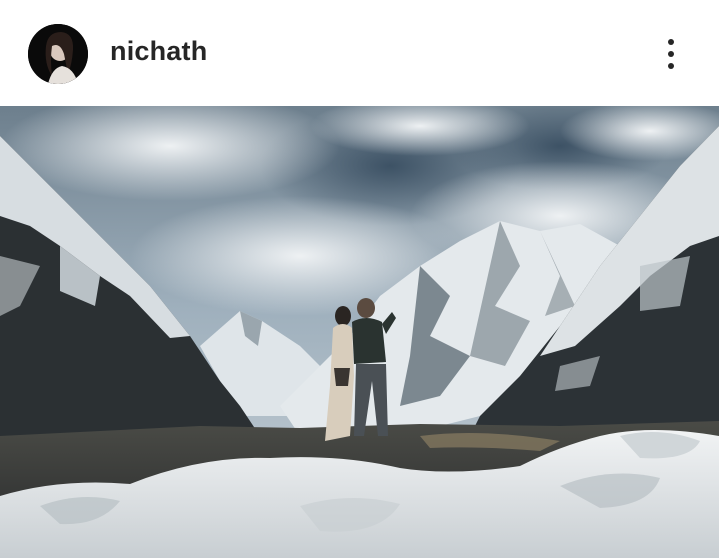 The image size is (719, 558). I want to click on avatar-image, so click(58, 54).